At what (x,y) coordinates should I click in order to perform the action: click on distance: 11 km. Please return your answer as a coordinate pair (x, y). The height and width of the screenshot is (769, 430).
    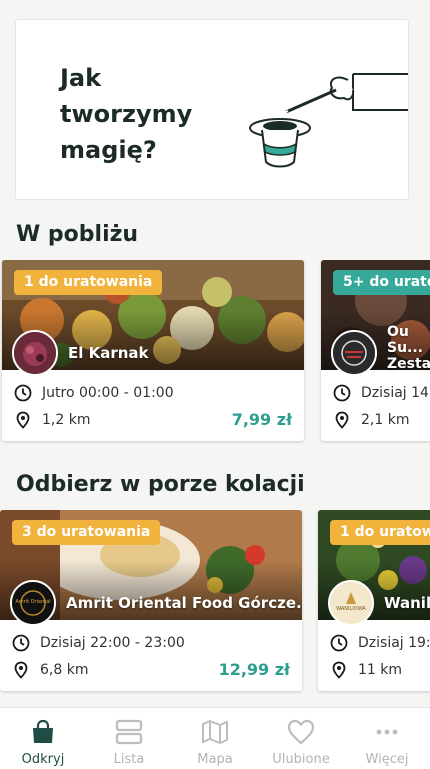
    Looking at the image, I should click on (366, 670).